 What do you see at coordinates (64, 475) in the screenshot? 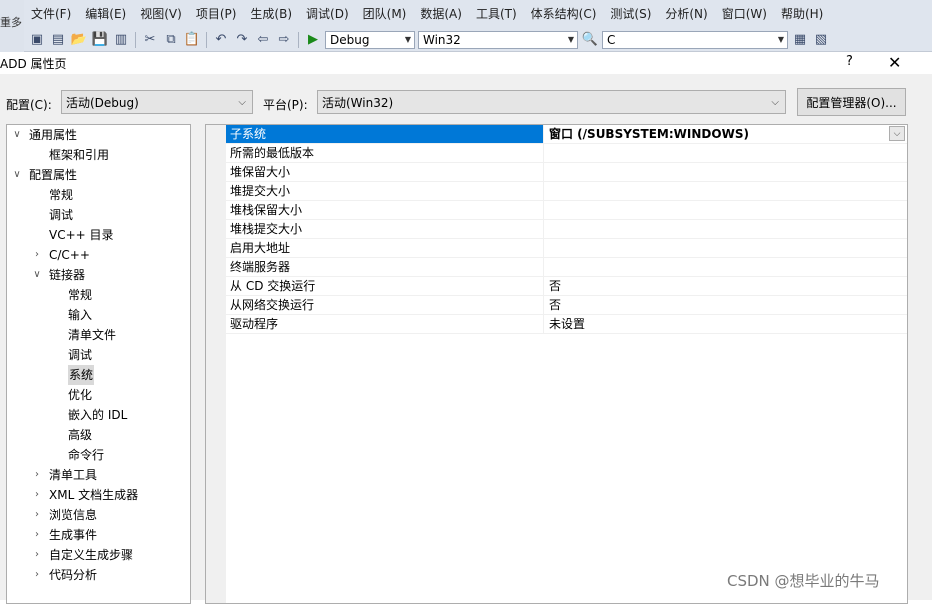
I see `tree-item: › 清单工具` at bounding box center [64, 475].